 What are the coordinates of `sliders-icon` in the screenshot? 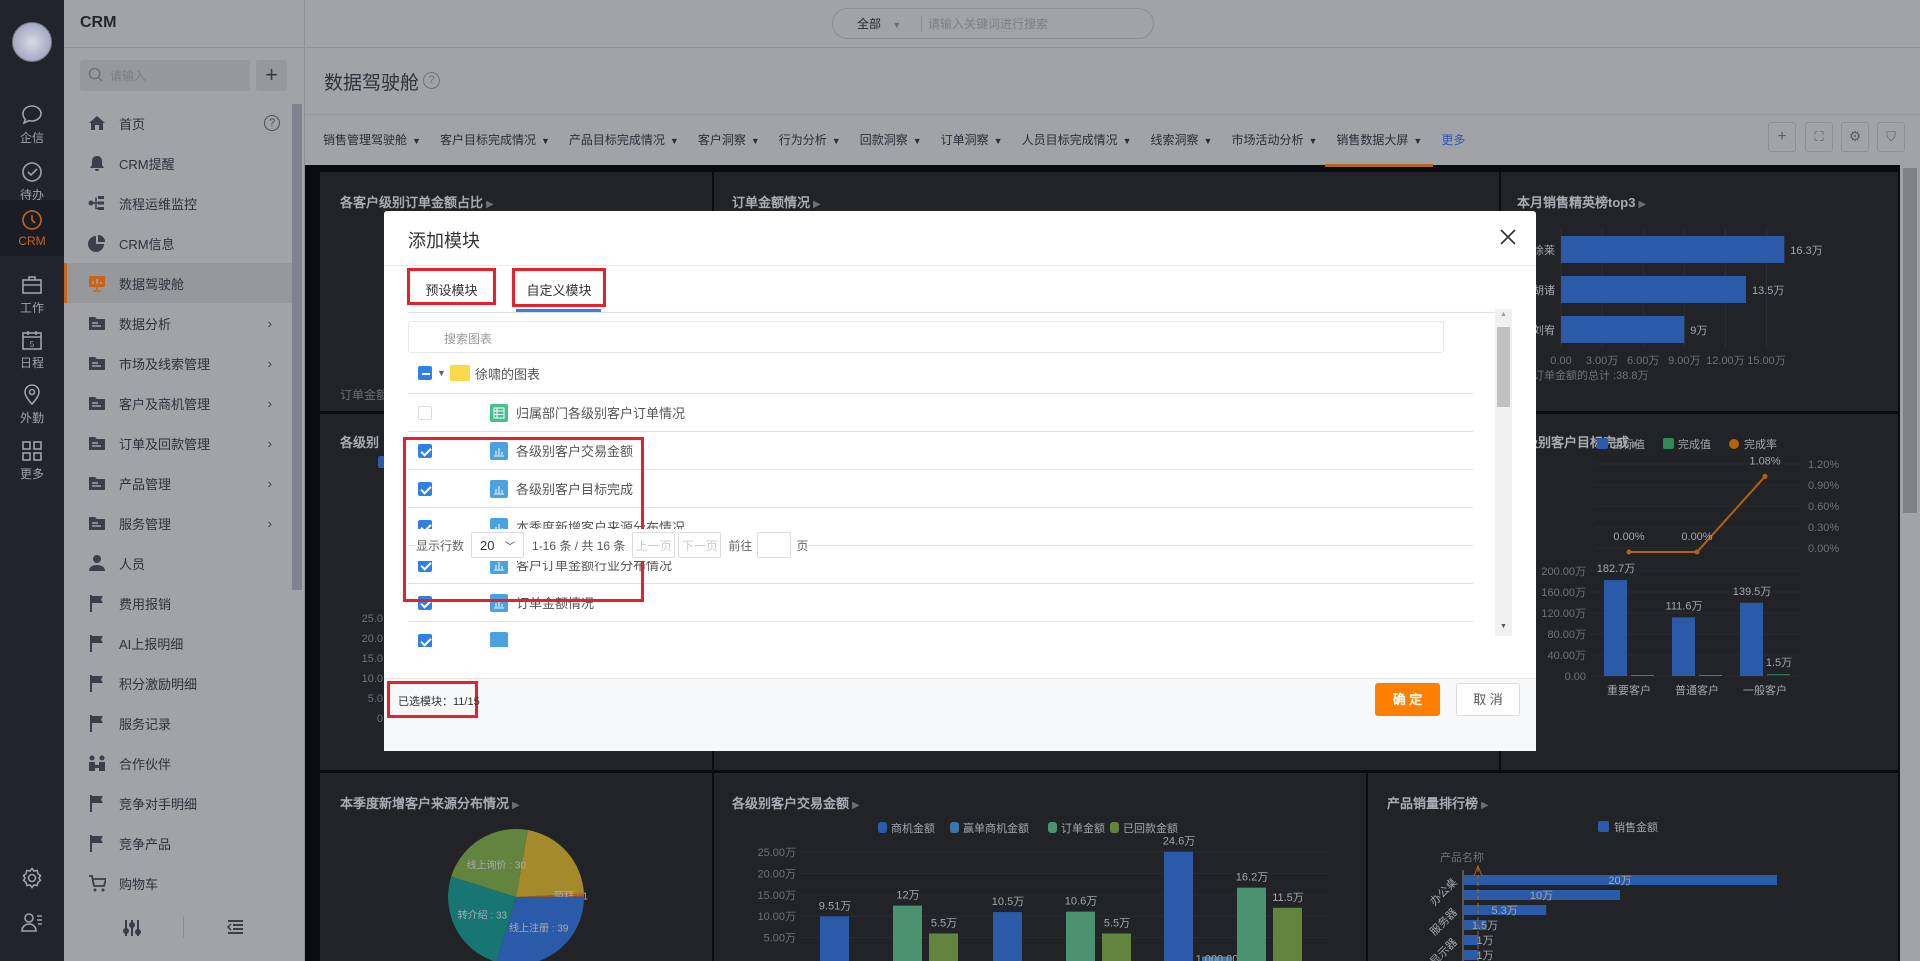 It's located at (132, 929).